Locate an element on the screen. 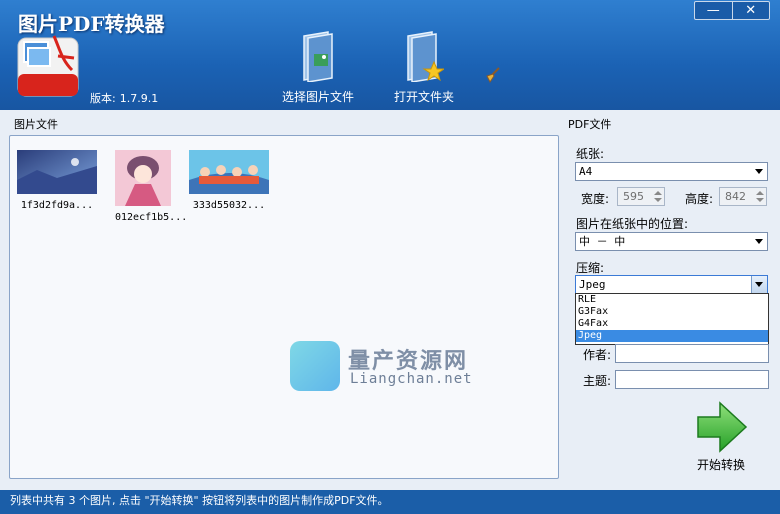  position-label: 图片在纸张中的位置: is located at coordinates (632, 224).